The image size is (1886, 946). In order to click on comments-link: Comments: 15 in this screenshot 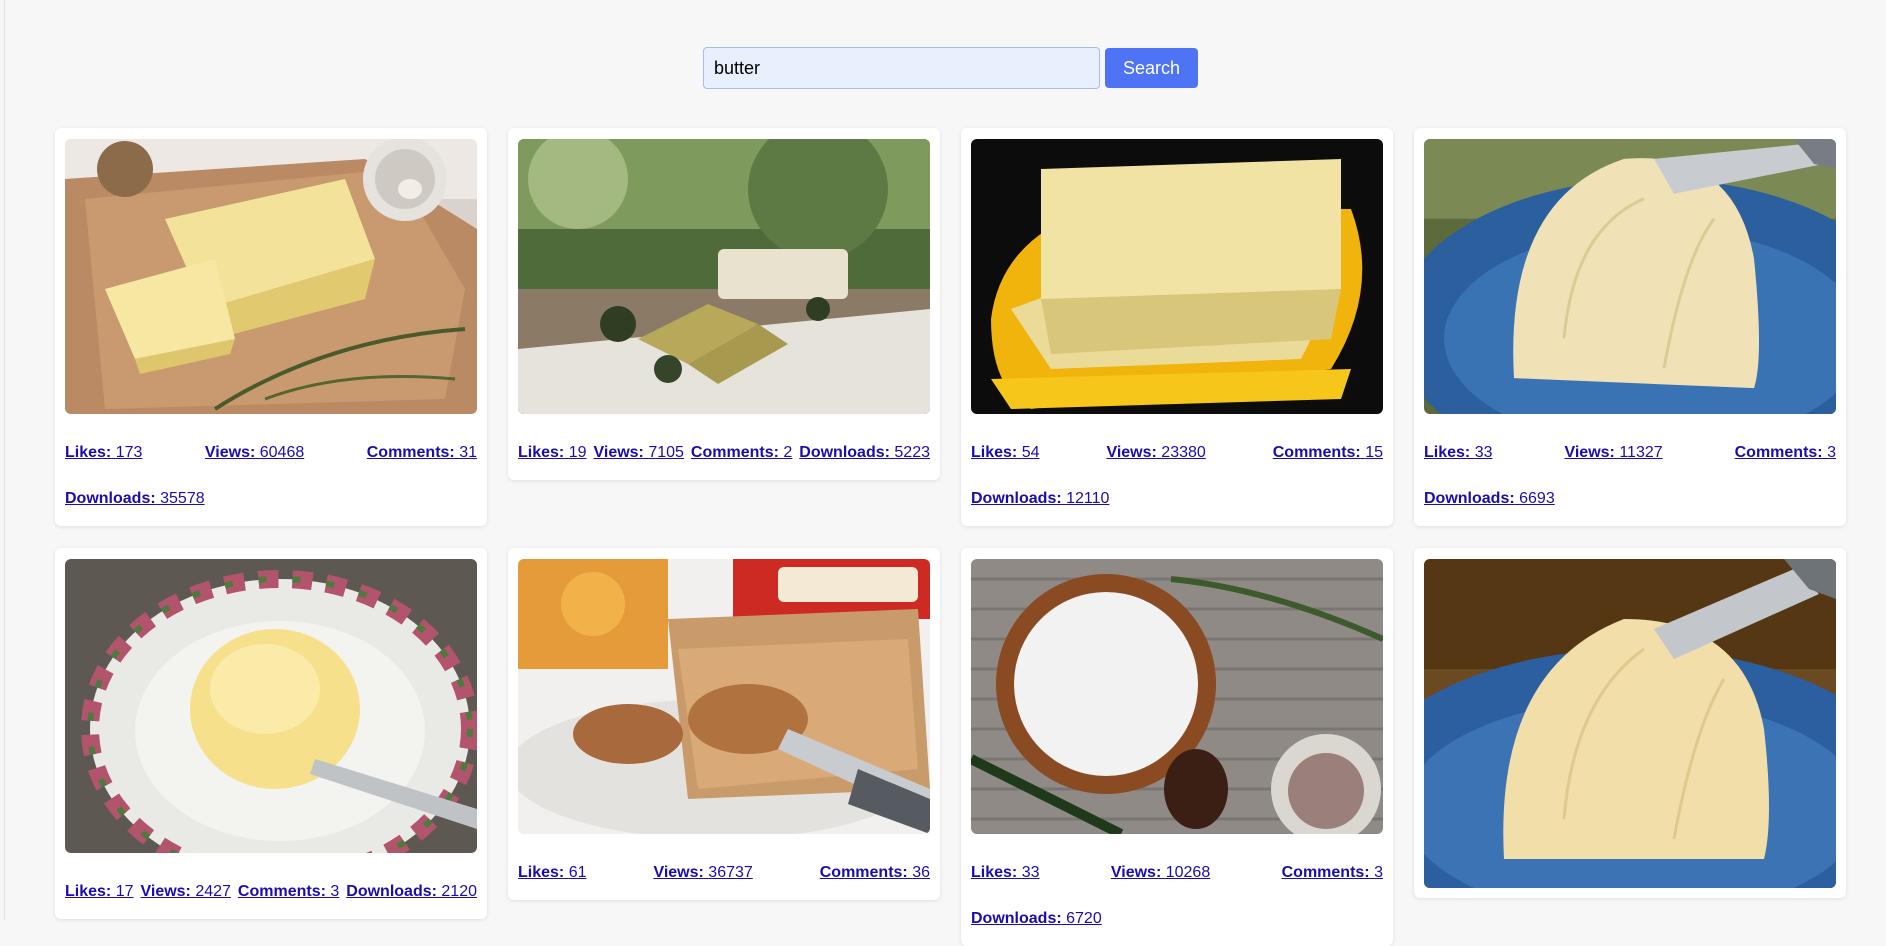, I will do `click(1328, 453)`.